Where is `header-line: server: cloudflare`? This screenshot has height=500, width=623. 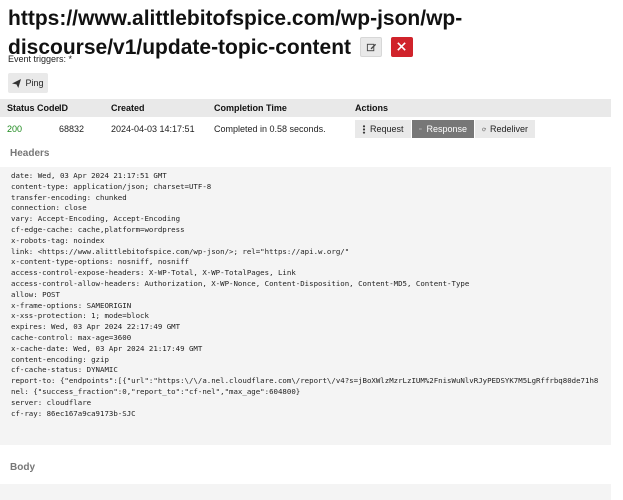
header-line: server: cloudflare is located at coordinates (51, 402).